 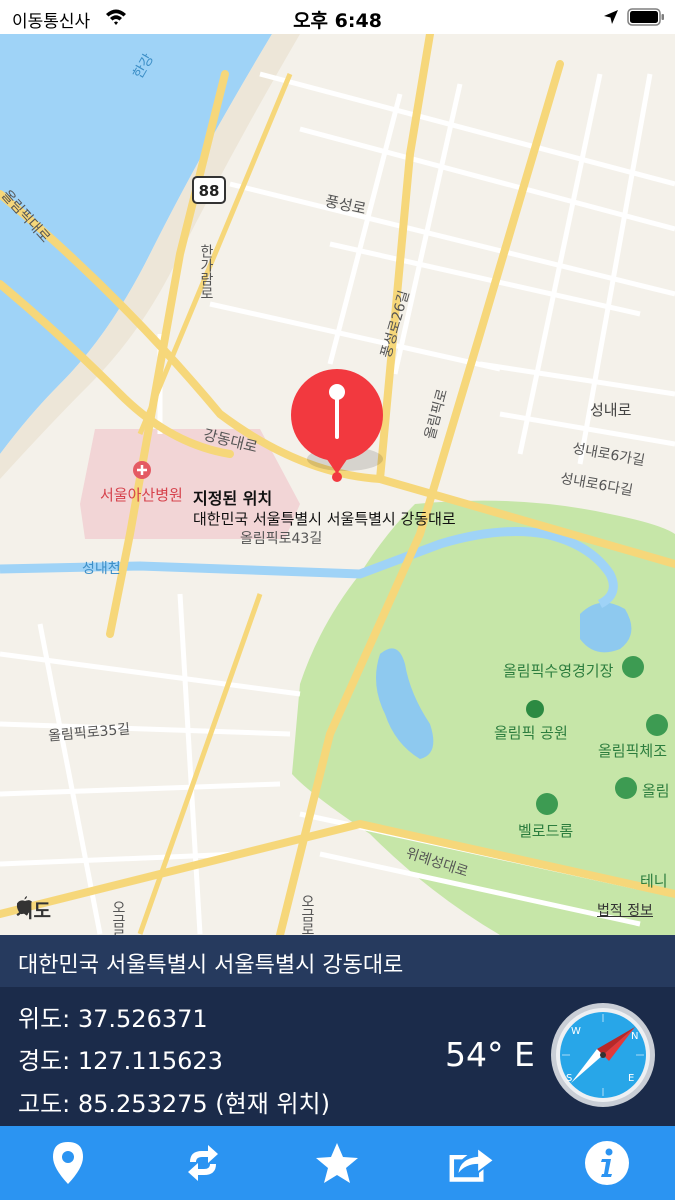 I want to click on map-pin-button, so click(x=68, y=1163).